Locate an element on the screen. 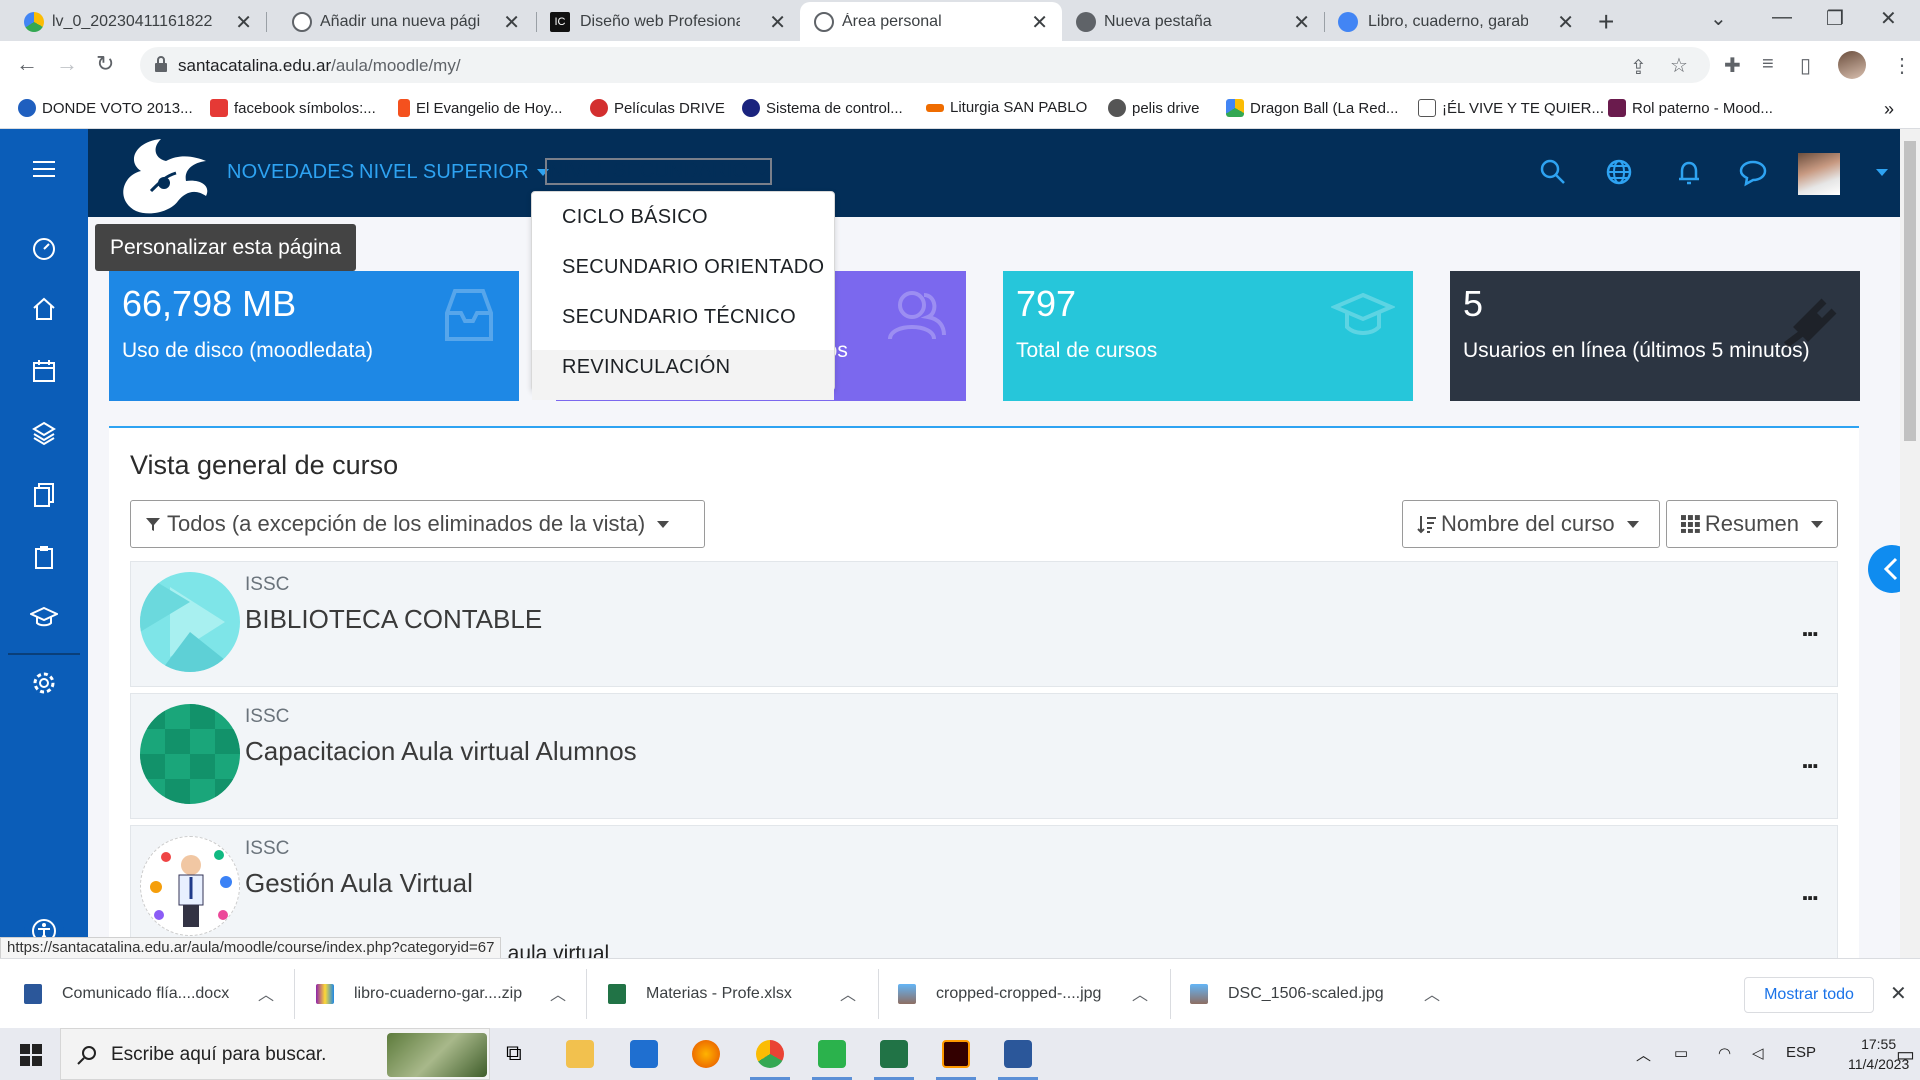 This screenshot has height=1080, width=1920. bookmark-item: Liturgia SAN PABLO is located at coordinates (1006, 107).